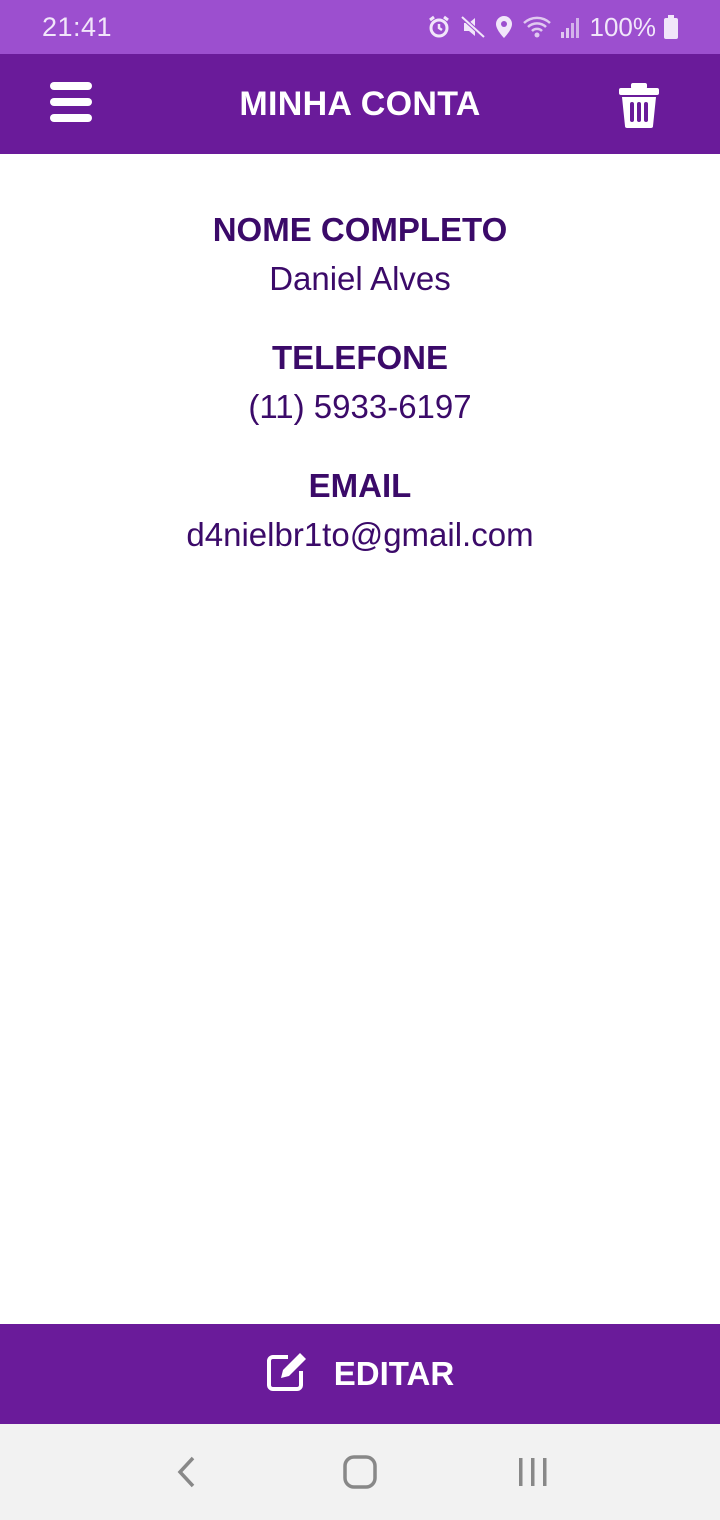 This screenshot has height=1520, width=720. Describe the element at coordinates (360, 383) in the screenshot. I see `phone-field: TELEFONE (11) 5933-6197` at that location.